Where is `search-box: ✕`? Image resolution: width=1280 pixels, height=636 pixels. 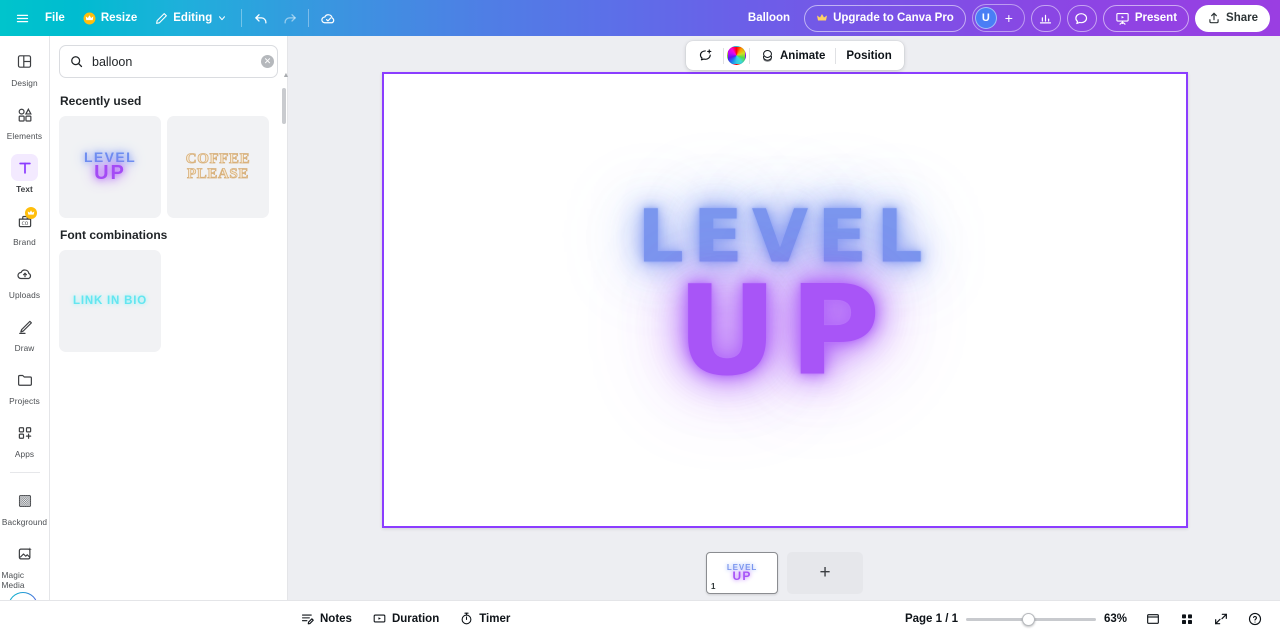
search-box: ✕ is located at coordinates (168, 61).